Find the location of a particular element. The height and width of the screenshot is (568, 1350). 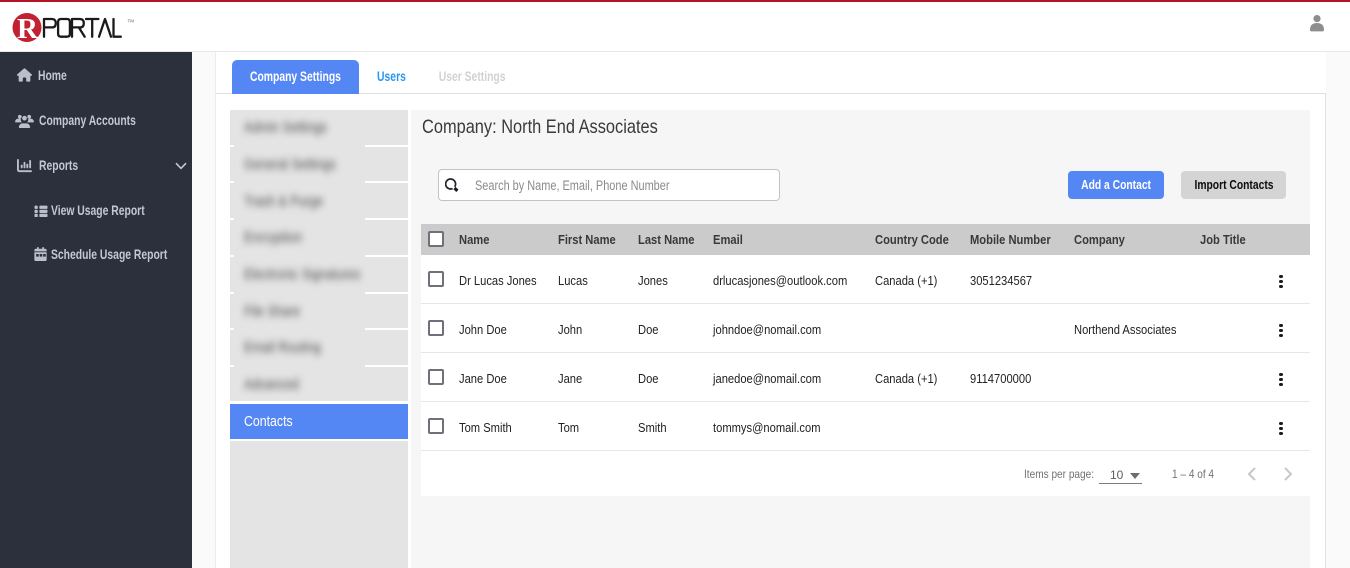

svg-text: TM is located at coordinates (131, 21).